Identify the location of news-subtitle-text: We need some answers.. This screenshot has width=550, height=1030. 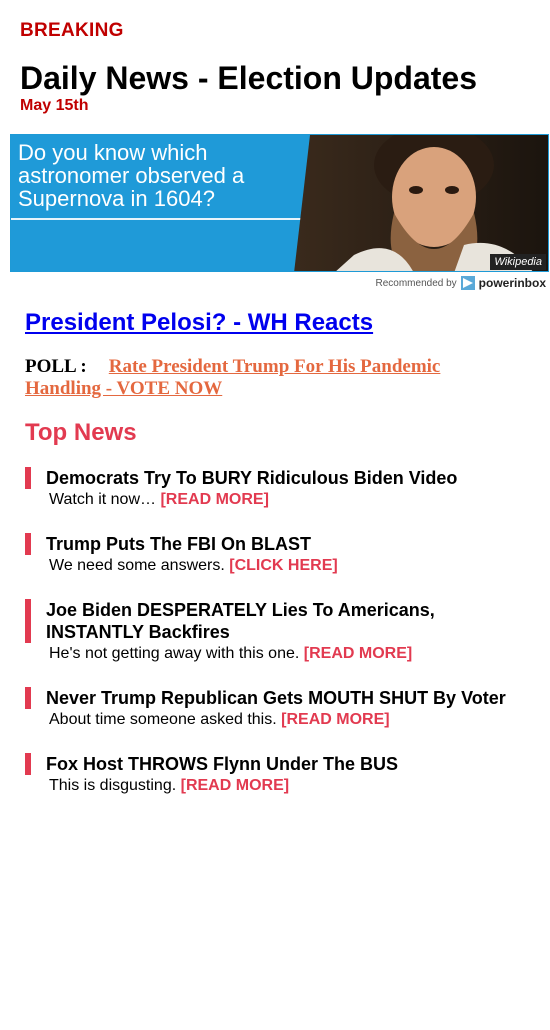
(137, 565).